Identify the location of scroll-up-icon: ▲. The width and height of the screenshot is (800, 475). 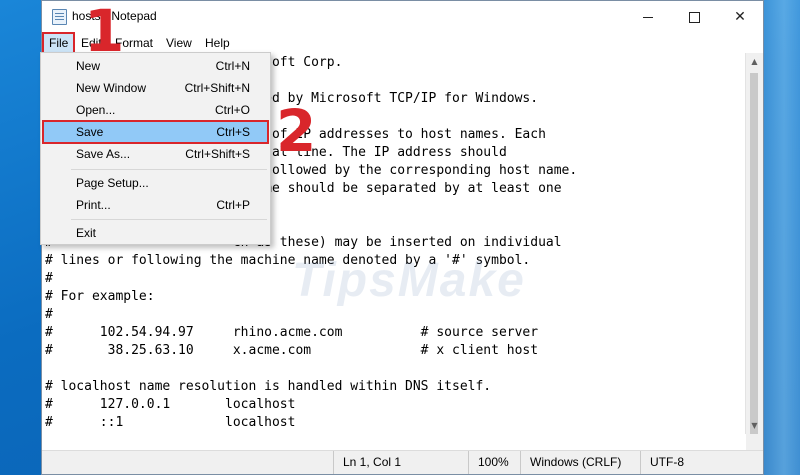
(754, 61).